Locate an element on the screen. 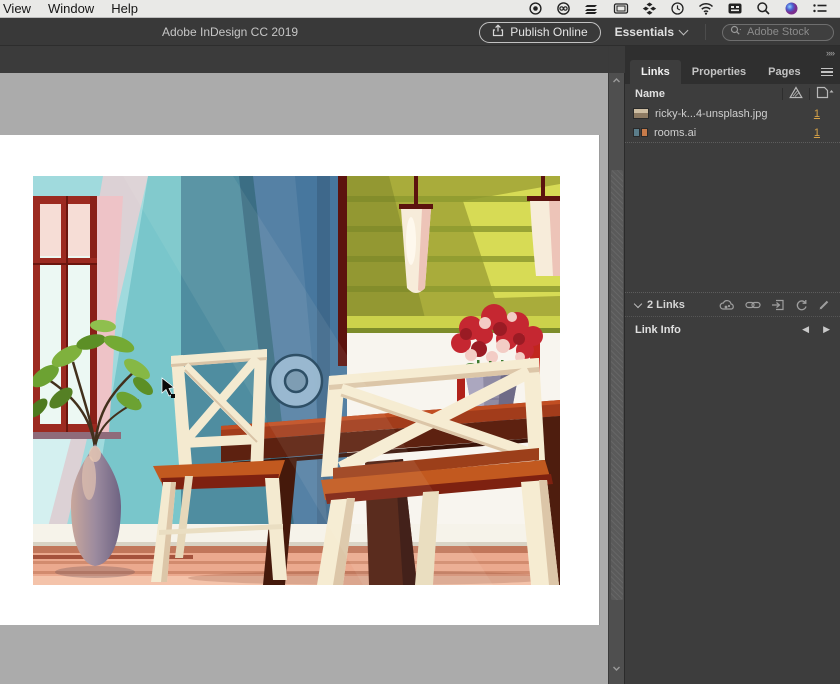 The image size is (840, 684). publish-online-button: Publish Online is located at coordinates (540, 32).